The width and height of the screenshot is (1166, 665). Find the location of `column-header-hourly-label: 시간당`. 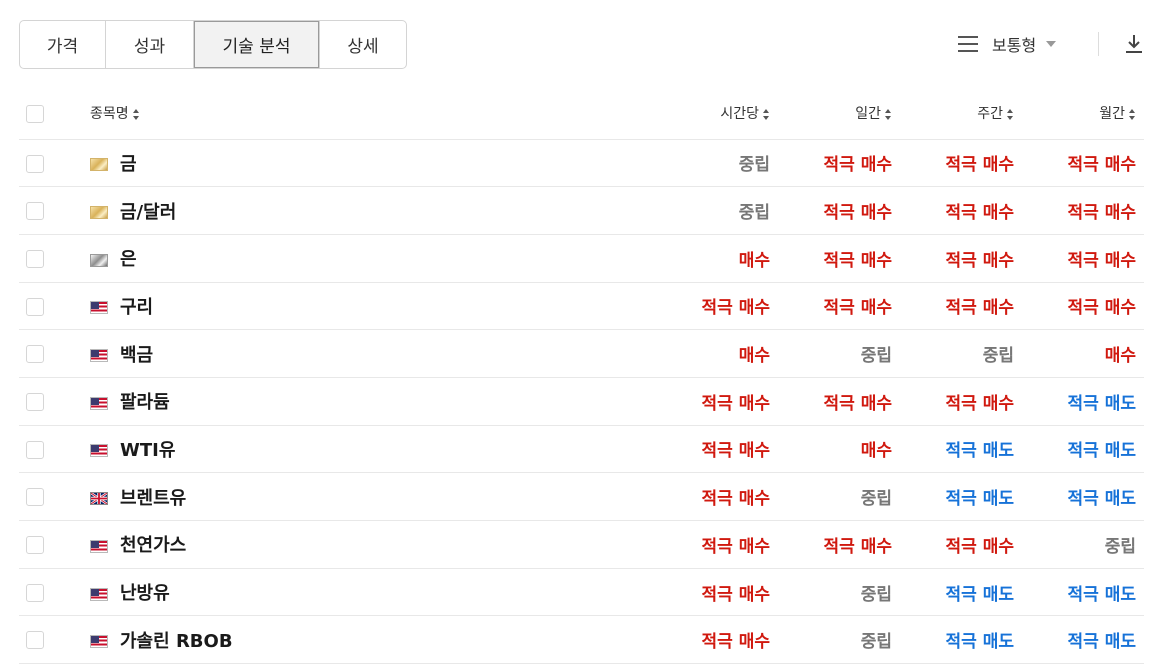

column-header-hourly-label: 시간당 is located at coordinates (739, 114).